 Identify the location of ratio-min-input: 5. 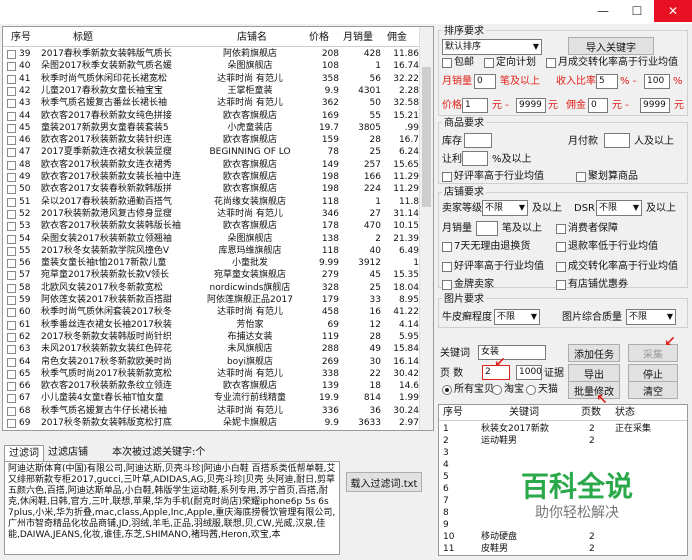
(607, 81).